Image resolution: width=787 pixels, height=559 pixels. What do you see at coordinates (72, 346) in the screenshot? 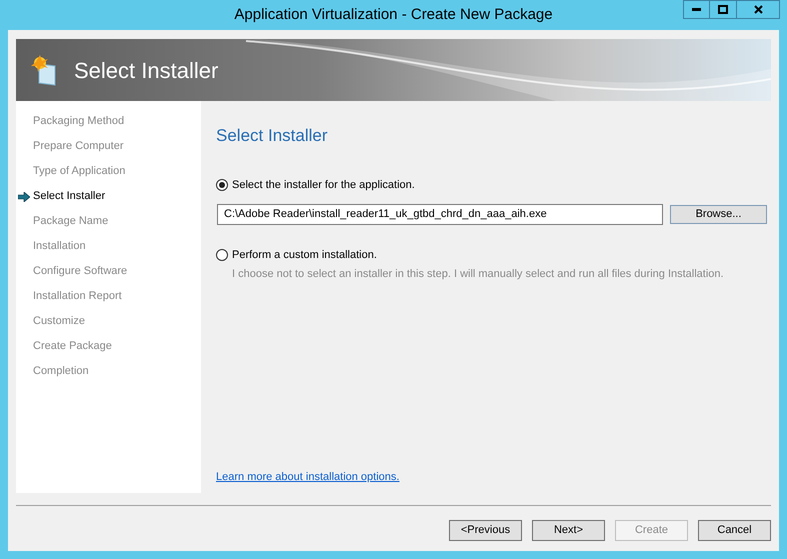
I see `step-item: Create Package` at bounding box center [72, 346].